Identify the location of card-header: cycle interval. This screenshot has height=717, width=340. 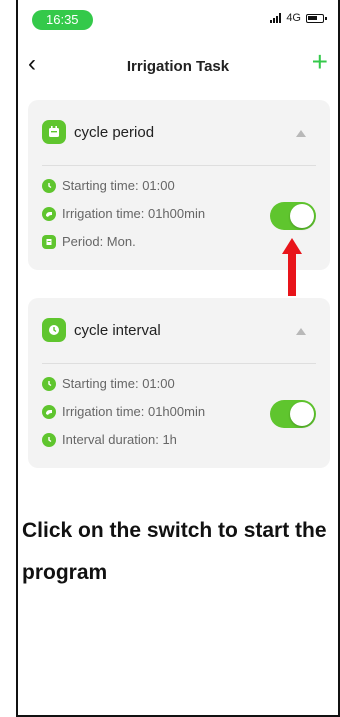
(179, 331).